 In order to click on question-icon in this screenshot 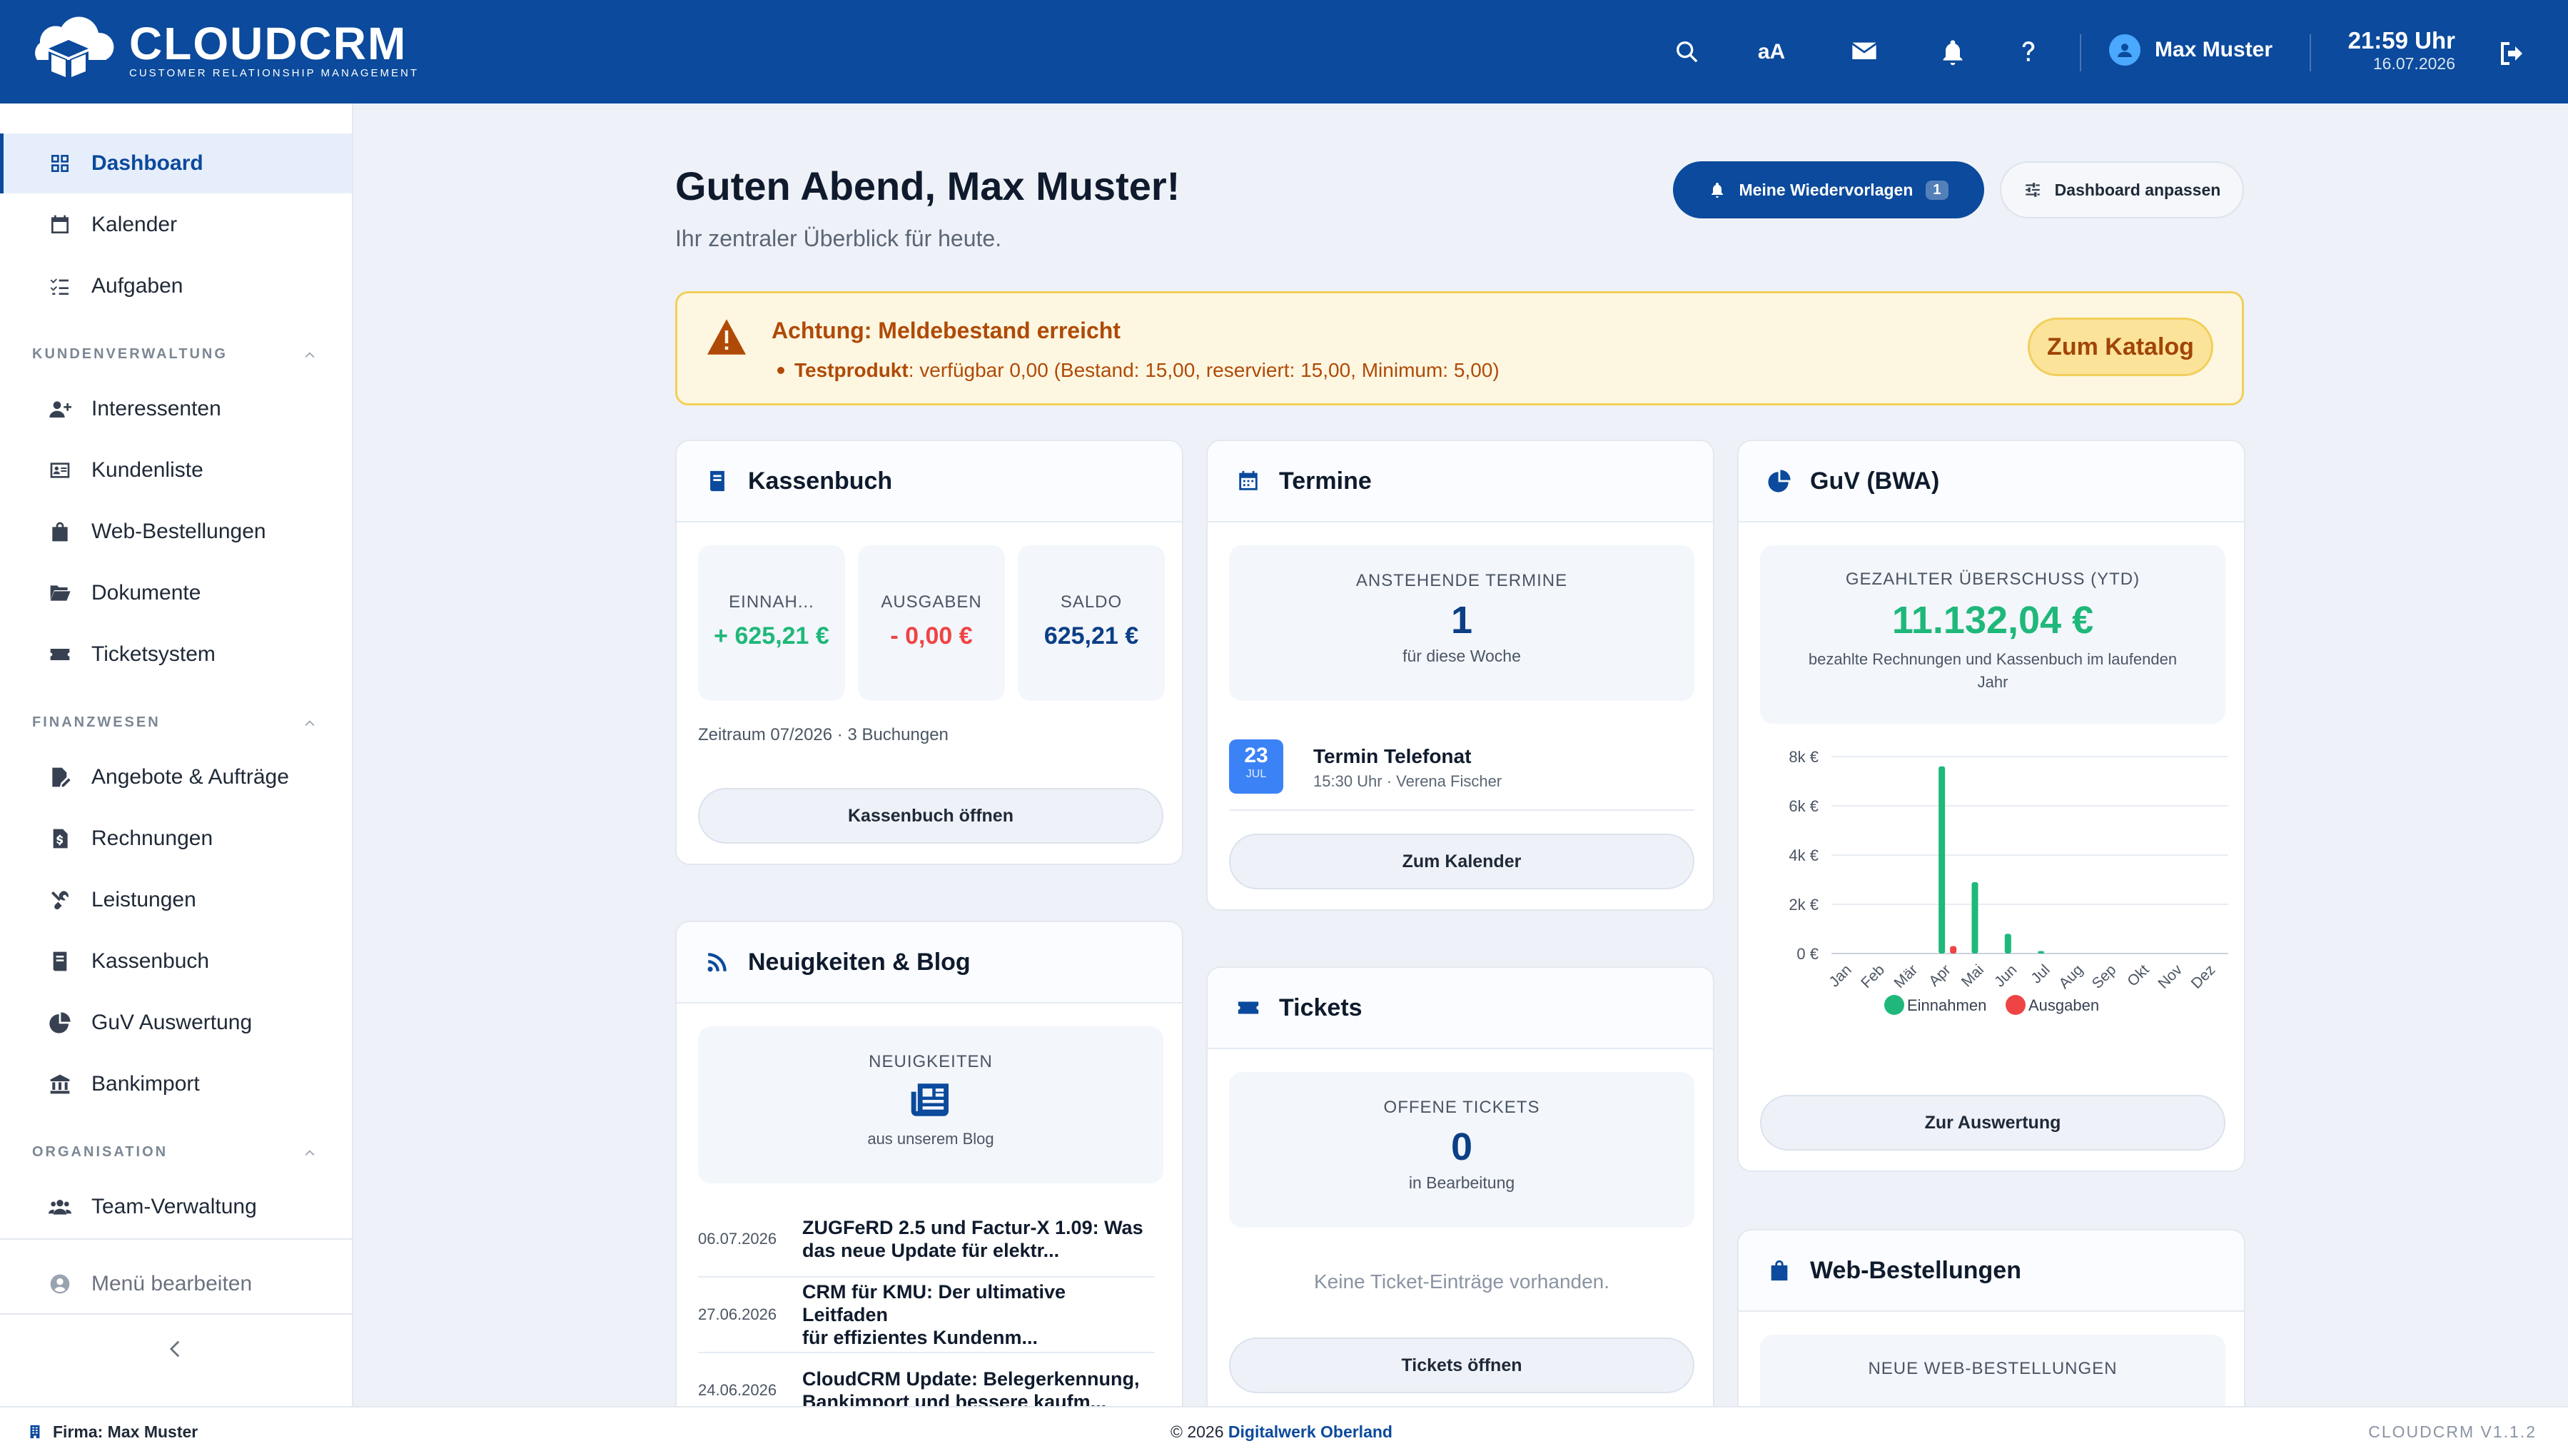, I will do `click(2028, 51)`.